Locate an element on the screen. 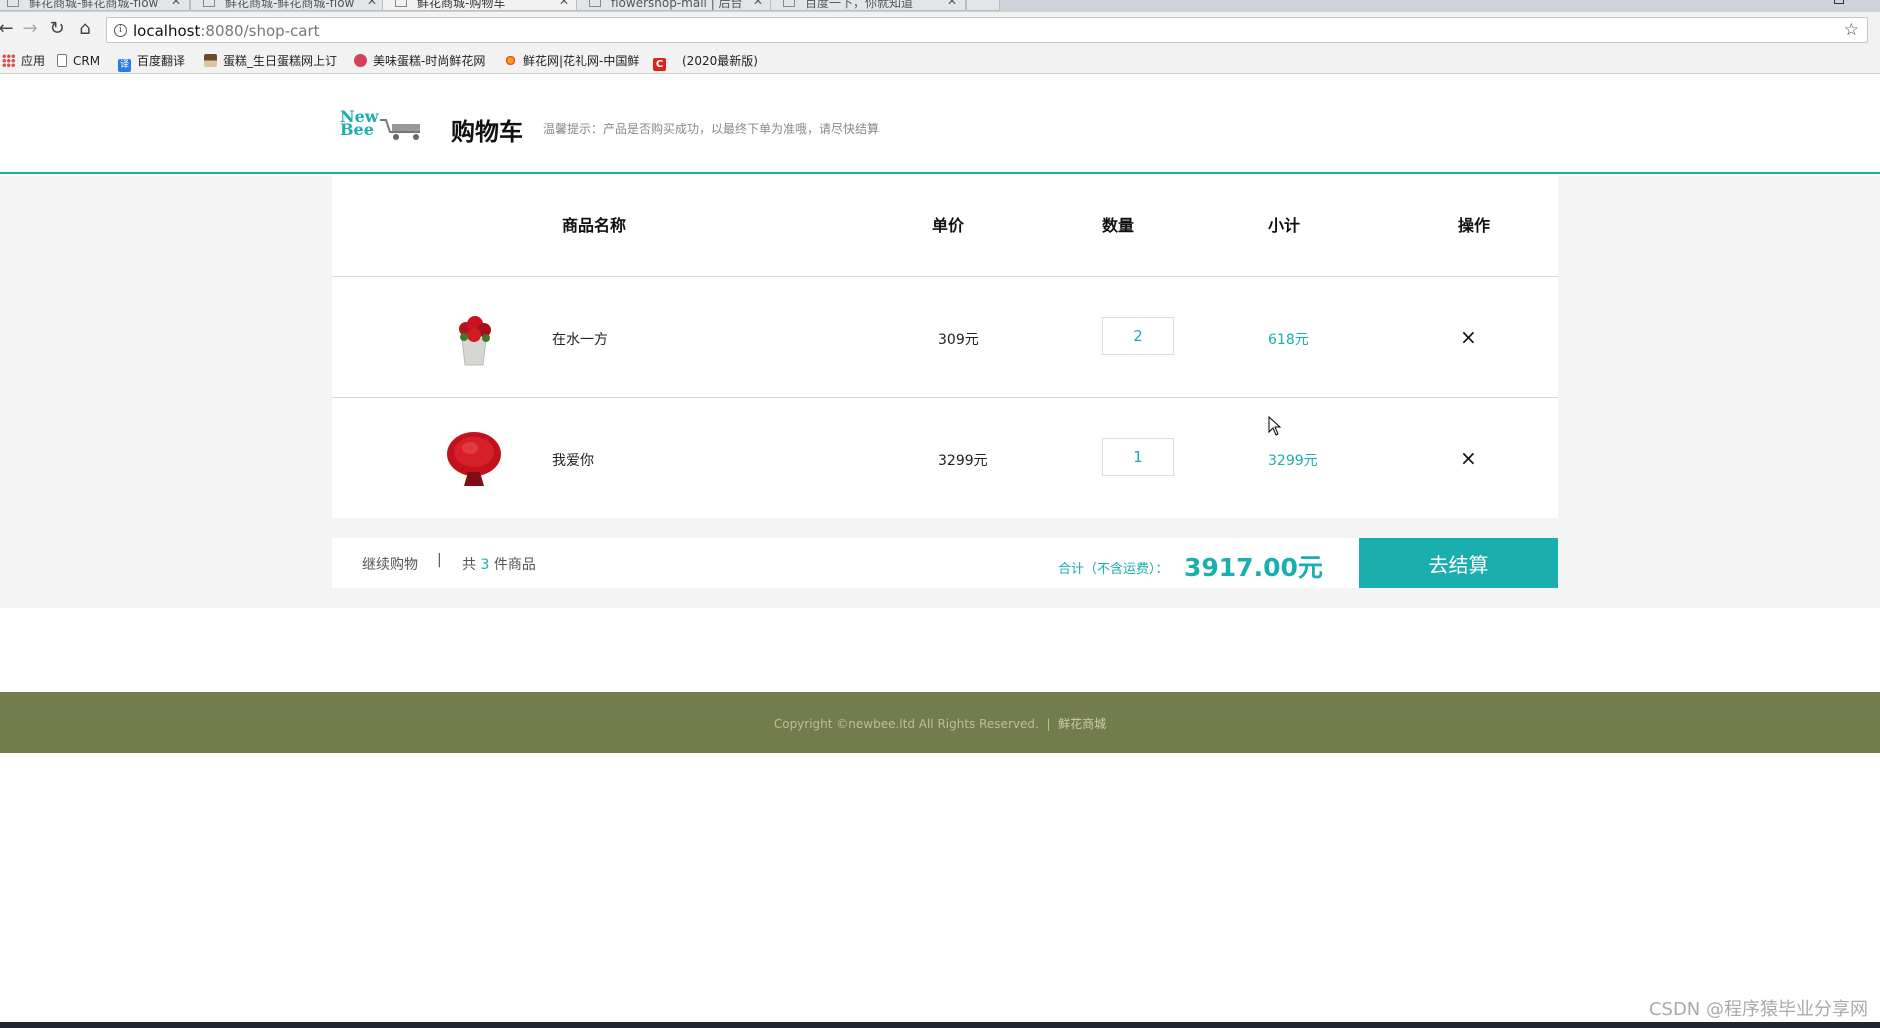 This screenshot has width=1880, height=1028. translate-icon: 译 is located at coordinates (124, 65).